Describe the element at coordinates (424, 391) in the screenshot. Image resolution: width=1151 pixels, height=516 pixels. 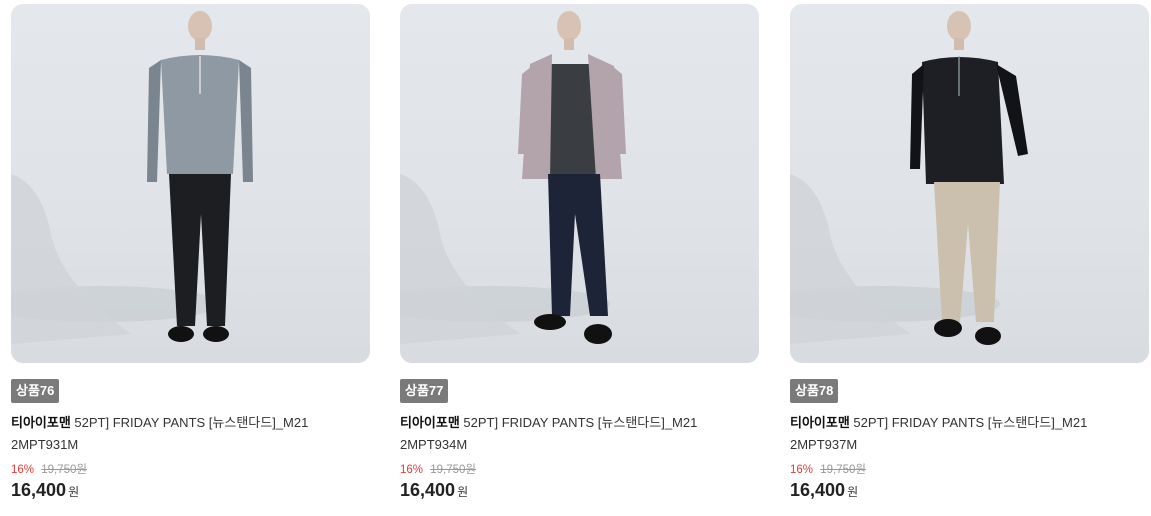
I see `product-badge: 상품77` at that location.